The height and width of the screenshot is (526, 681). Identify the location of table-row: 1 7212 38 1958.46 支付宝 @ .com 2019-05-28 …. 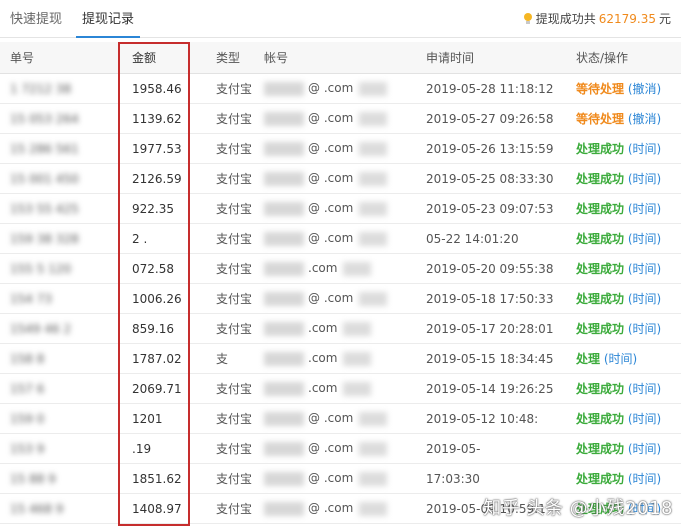
(340, 89).